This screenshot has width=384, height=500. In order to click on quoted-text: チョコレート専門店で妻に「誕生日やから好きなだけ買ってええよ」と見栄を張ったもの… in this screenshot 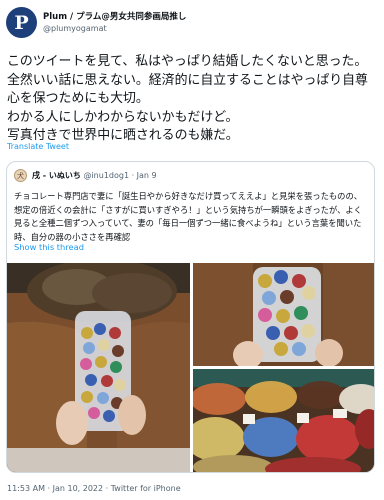, I will do `click(188, 216)`.